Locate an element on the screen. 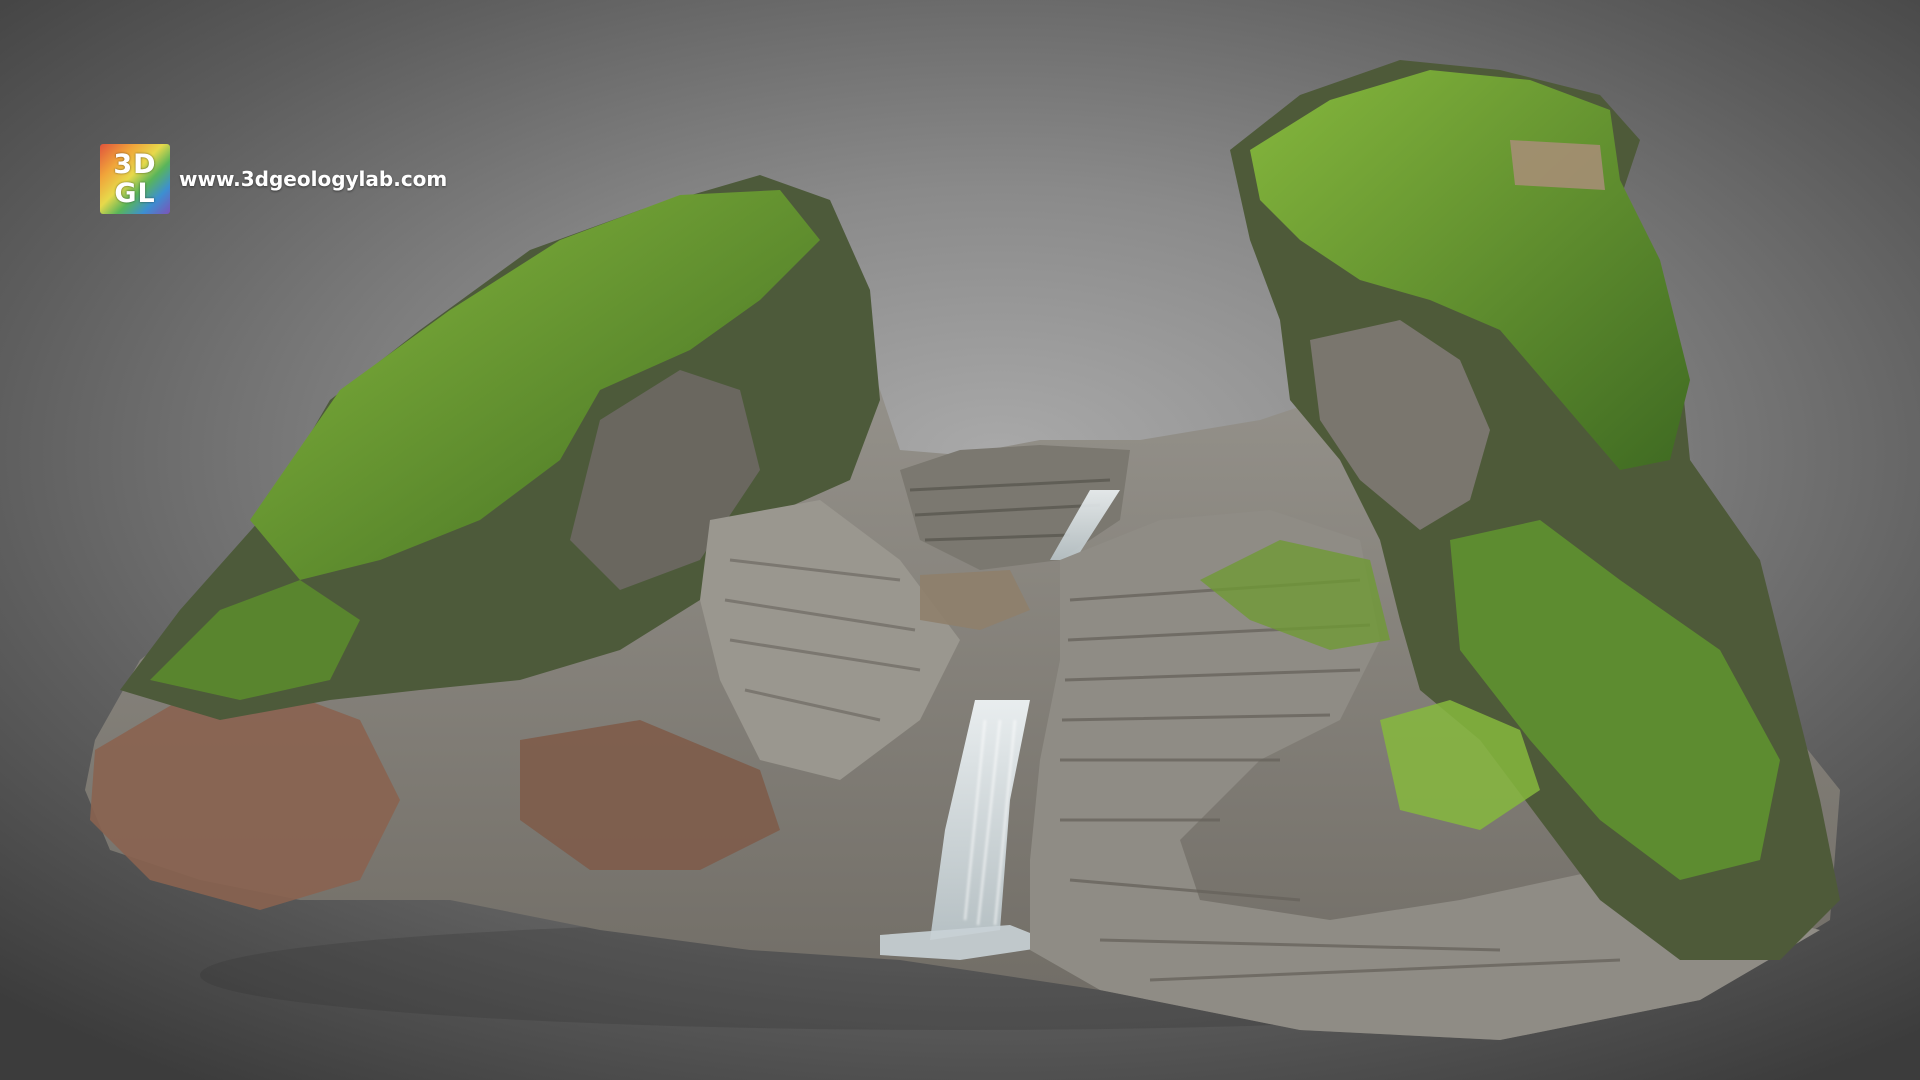 This screenshot has width=1920, height=1080. logo-line-2: GL is located at coordinates (135, 193).